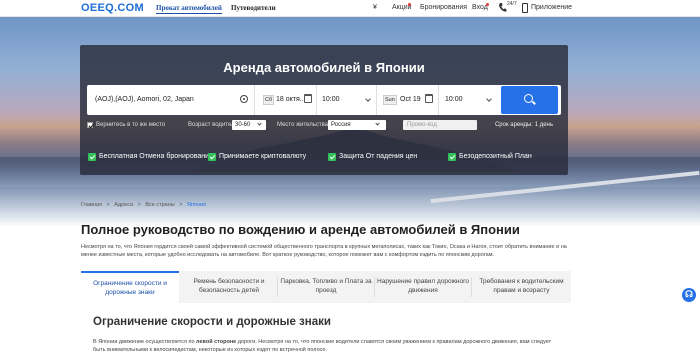  Describe the element at coordinates (375, 7) in the screenshot. I see `currency-selector: ¥` at that location.